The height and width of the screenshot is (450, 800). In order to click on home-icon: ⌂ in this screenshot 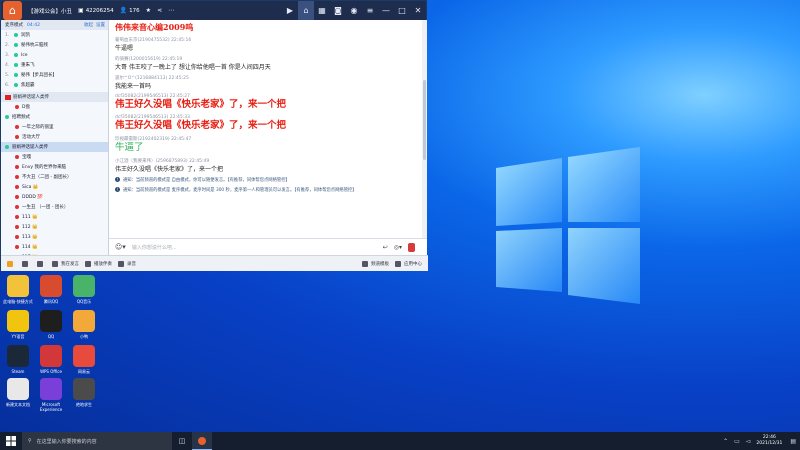, I will do `click(306, 10)`.